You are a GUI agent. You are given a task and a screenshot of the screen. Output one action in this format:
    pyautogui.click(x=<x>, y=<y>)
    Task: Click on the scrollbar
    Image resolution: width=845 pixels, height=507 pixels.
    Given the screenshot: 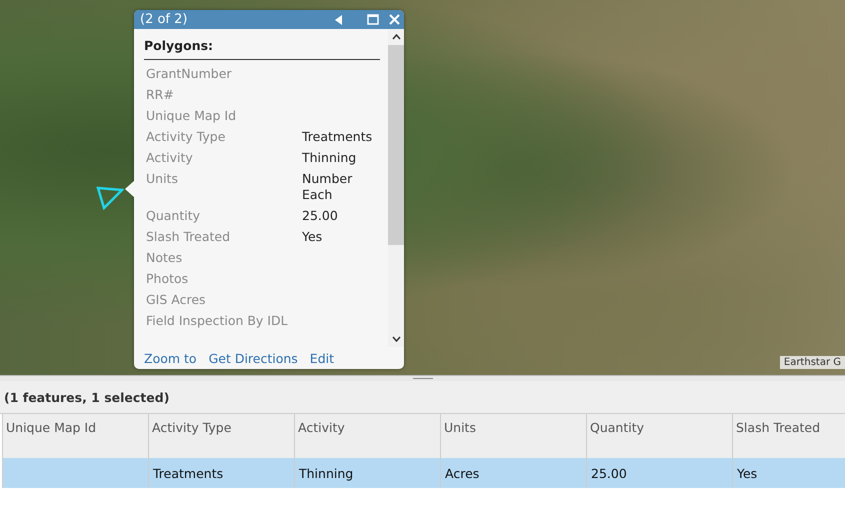 What is the action you would take?
    pyautogui.click(x=396, y=188)
    